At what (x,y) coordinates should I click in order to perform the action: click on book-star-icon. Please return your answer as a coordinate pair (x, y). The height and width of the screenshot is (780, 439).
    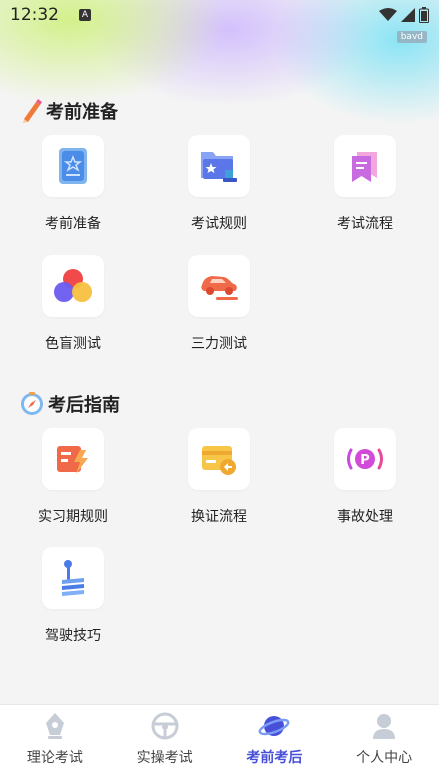
    Looking at the image, I should click on (73, 166).